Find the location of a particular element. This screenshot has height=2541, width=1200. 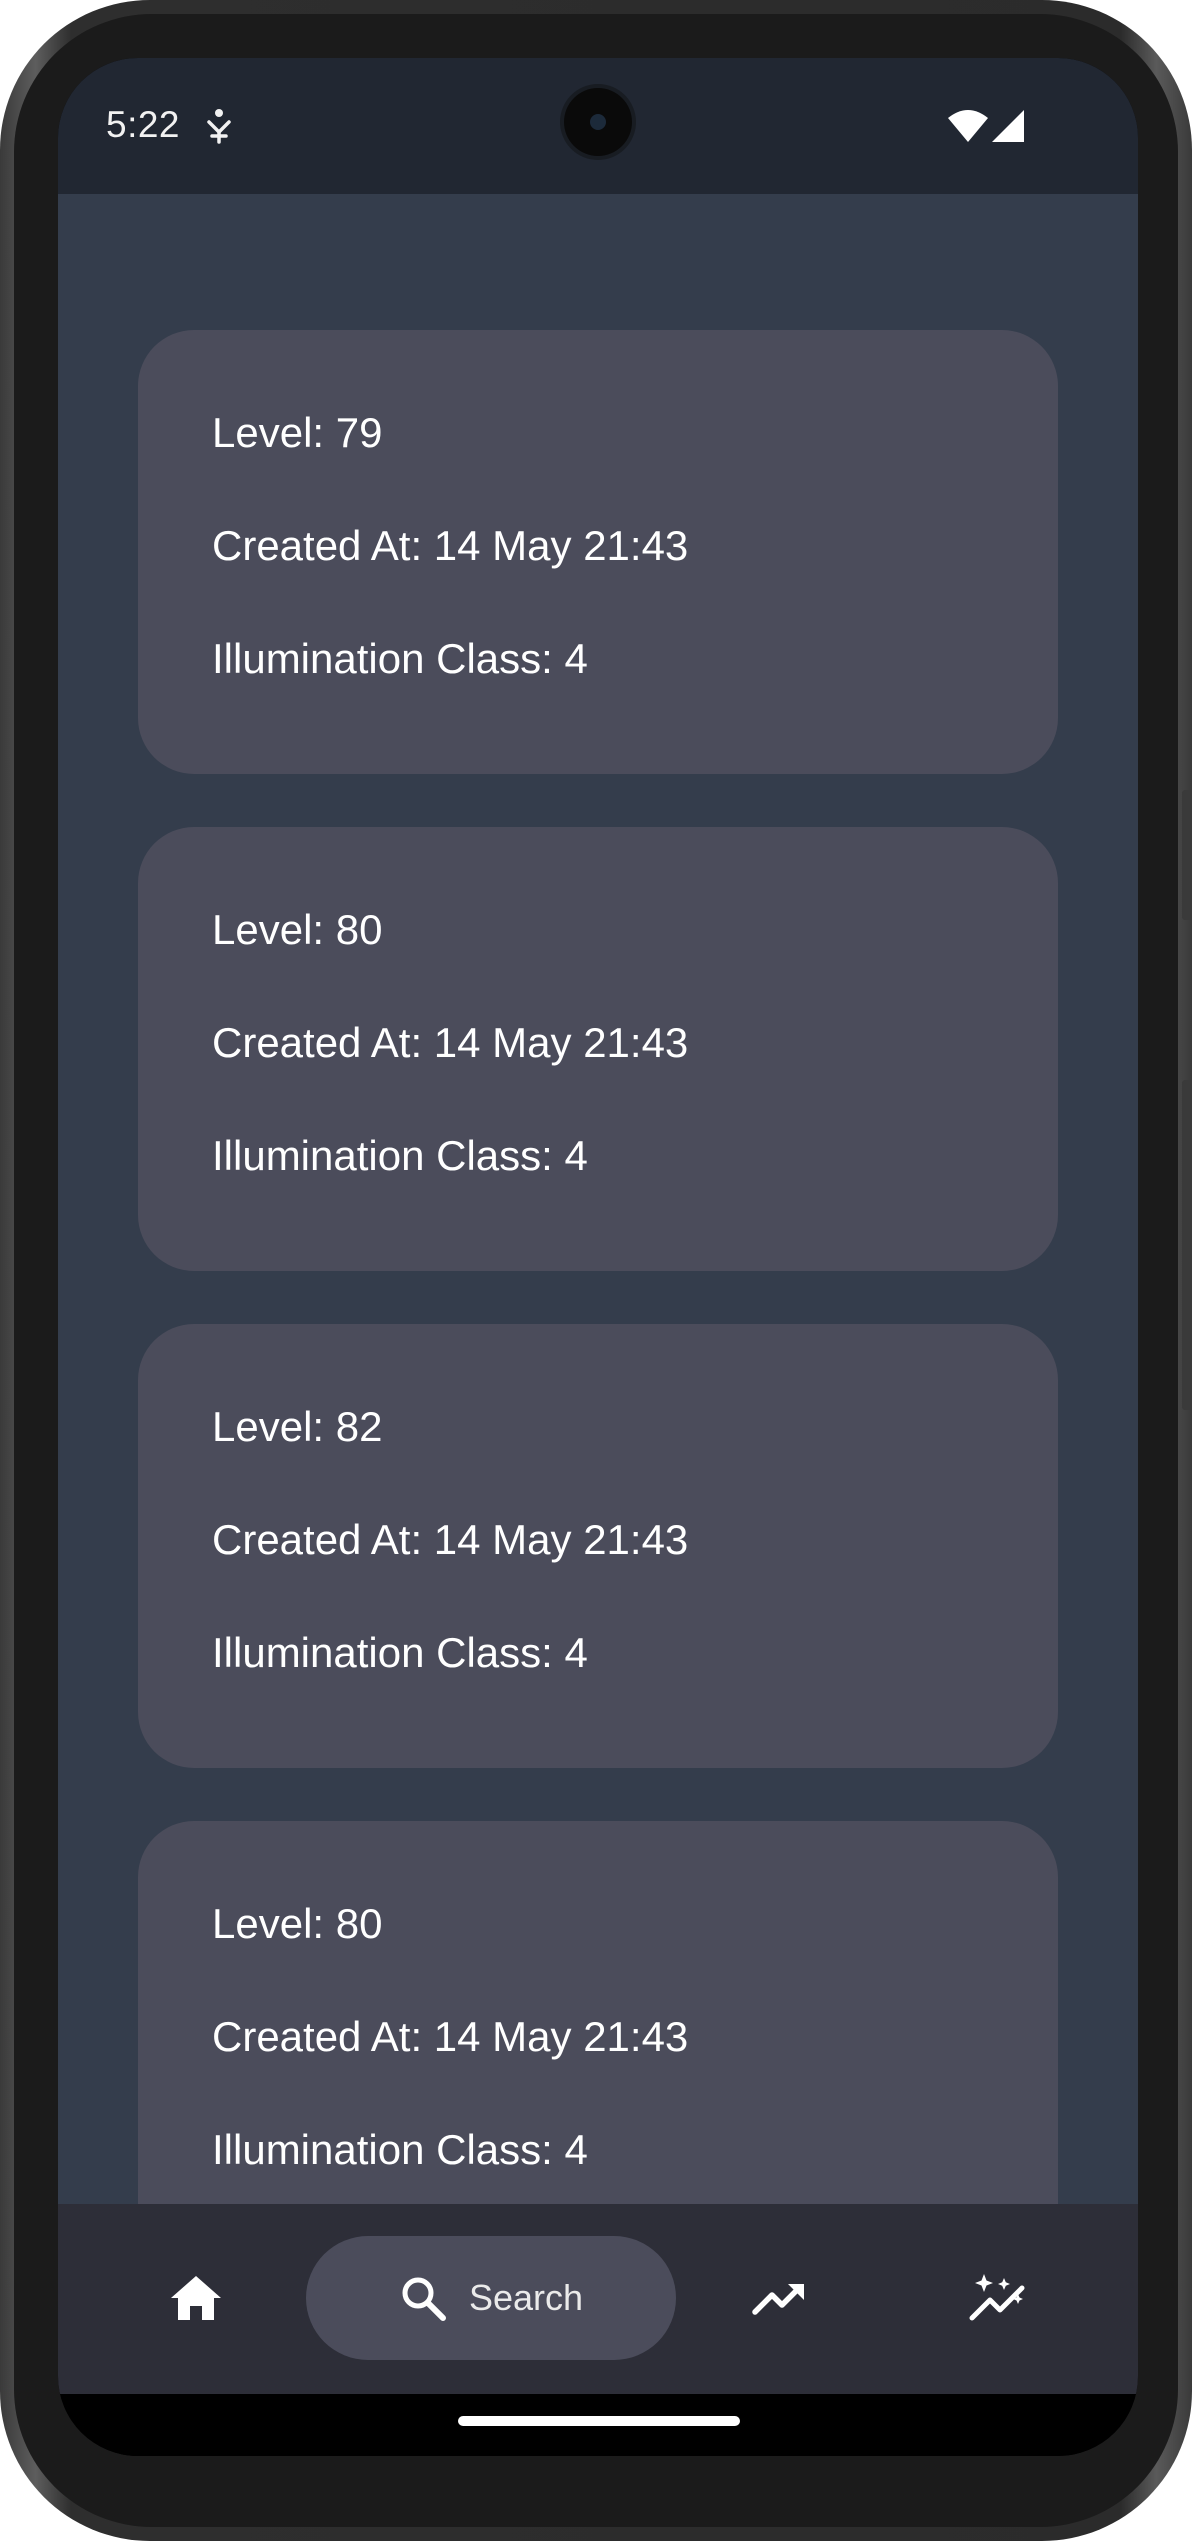

home-icon is located at coordinates (196, 2298).